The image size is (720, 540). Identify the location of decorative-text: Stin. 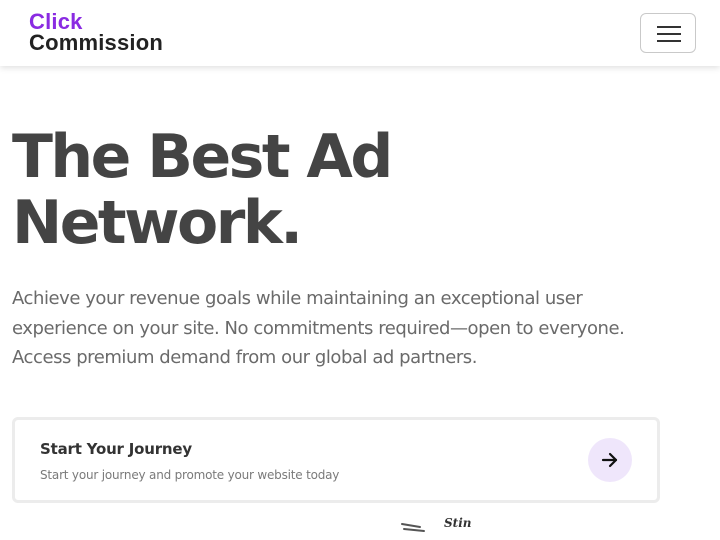
(458, 523).